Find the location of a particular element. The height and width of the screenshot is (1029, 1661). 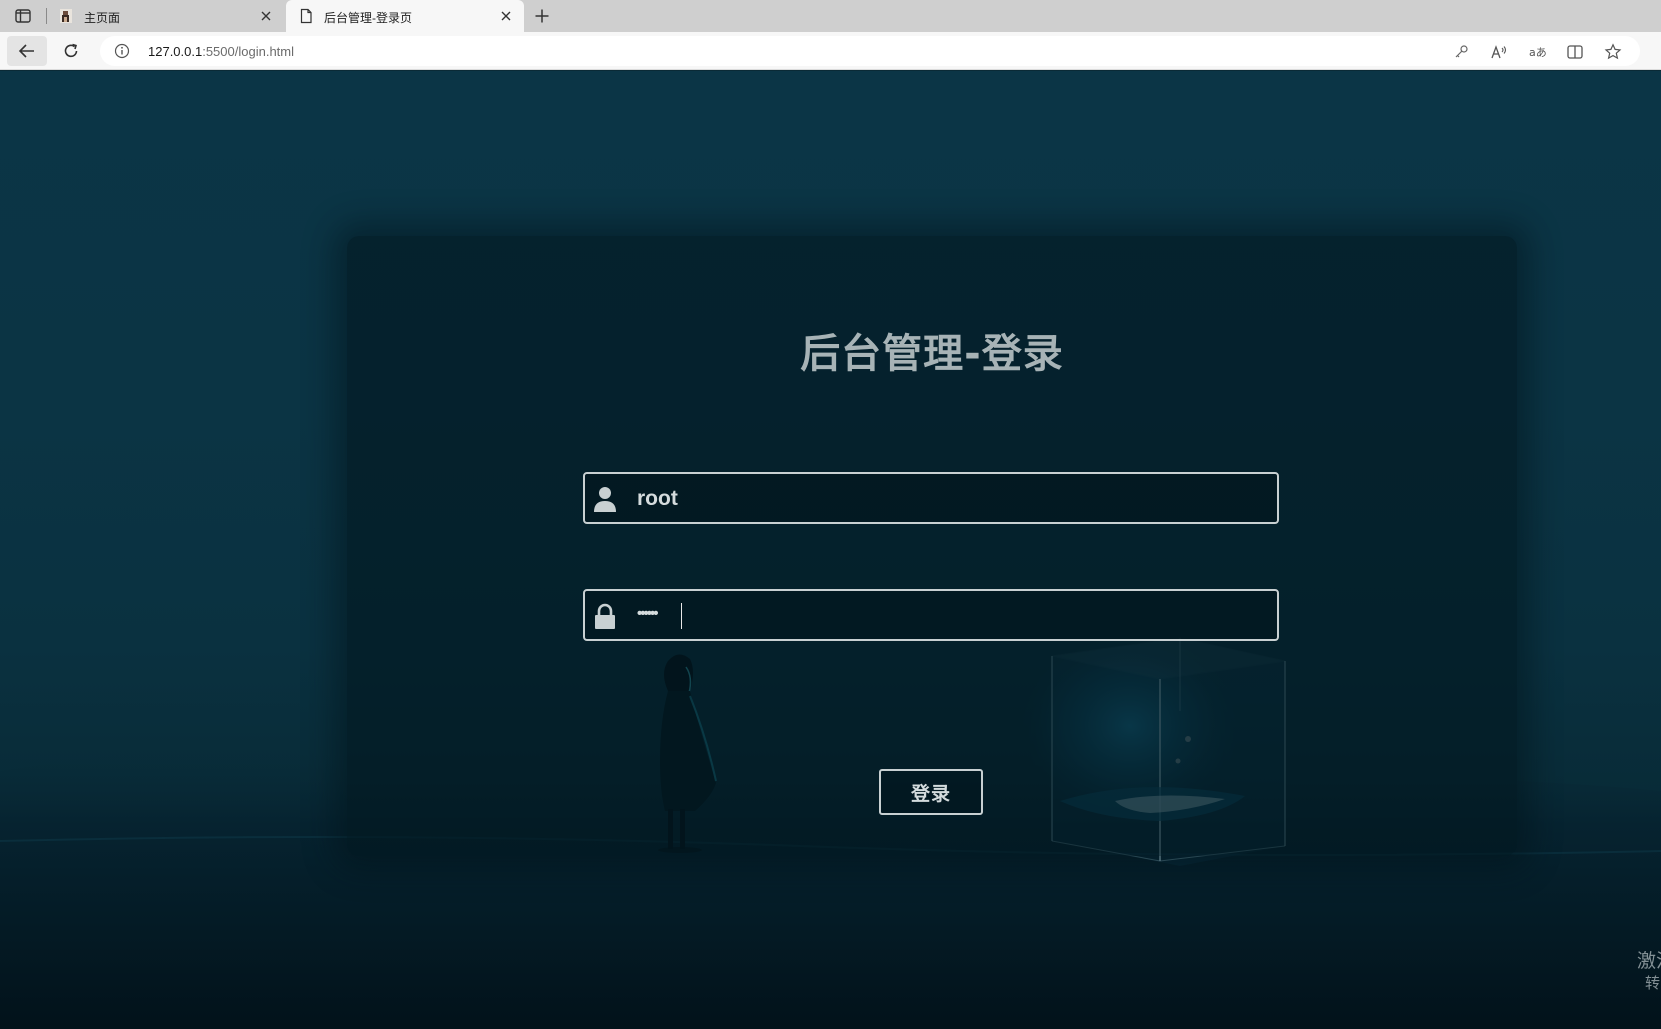

address-toolbar: 127.0.0.1:5500/login.html aあ is located at coordinates (830, 51).